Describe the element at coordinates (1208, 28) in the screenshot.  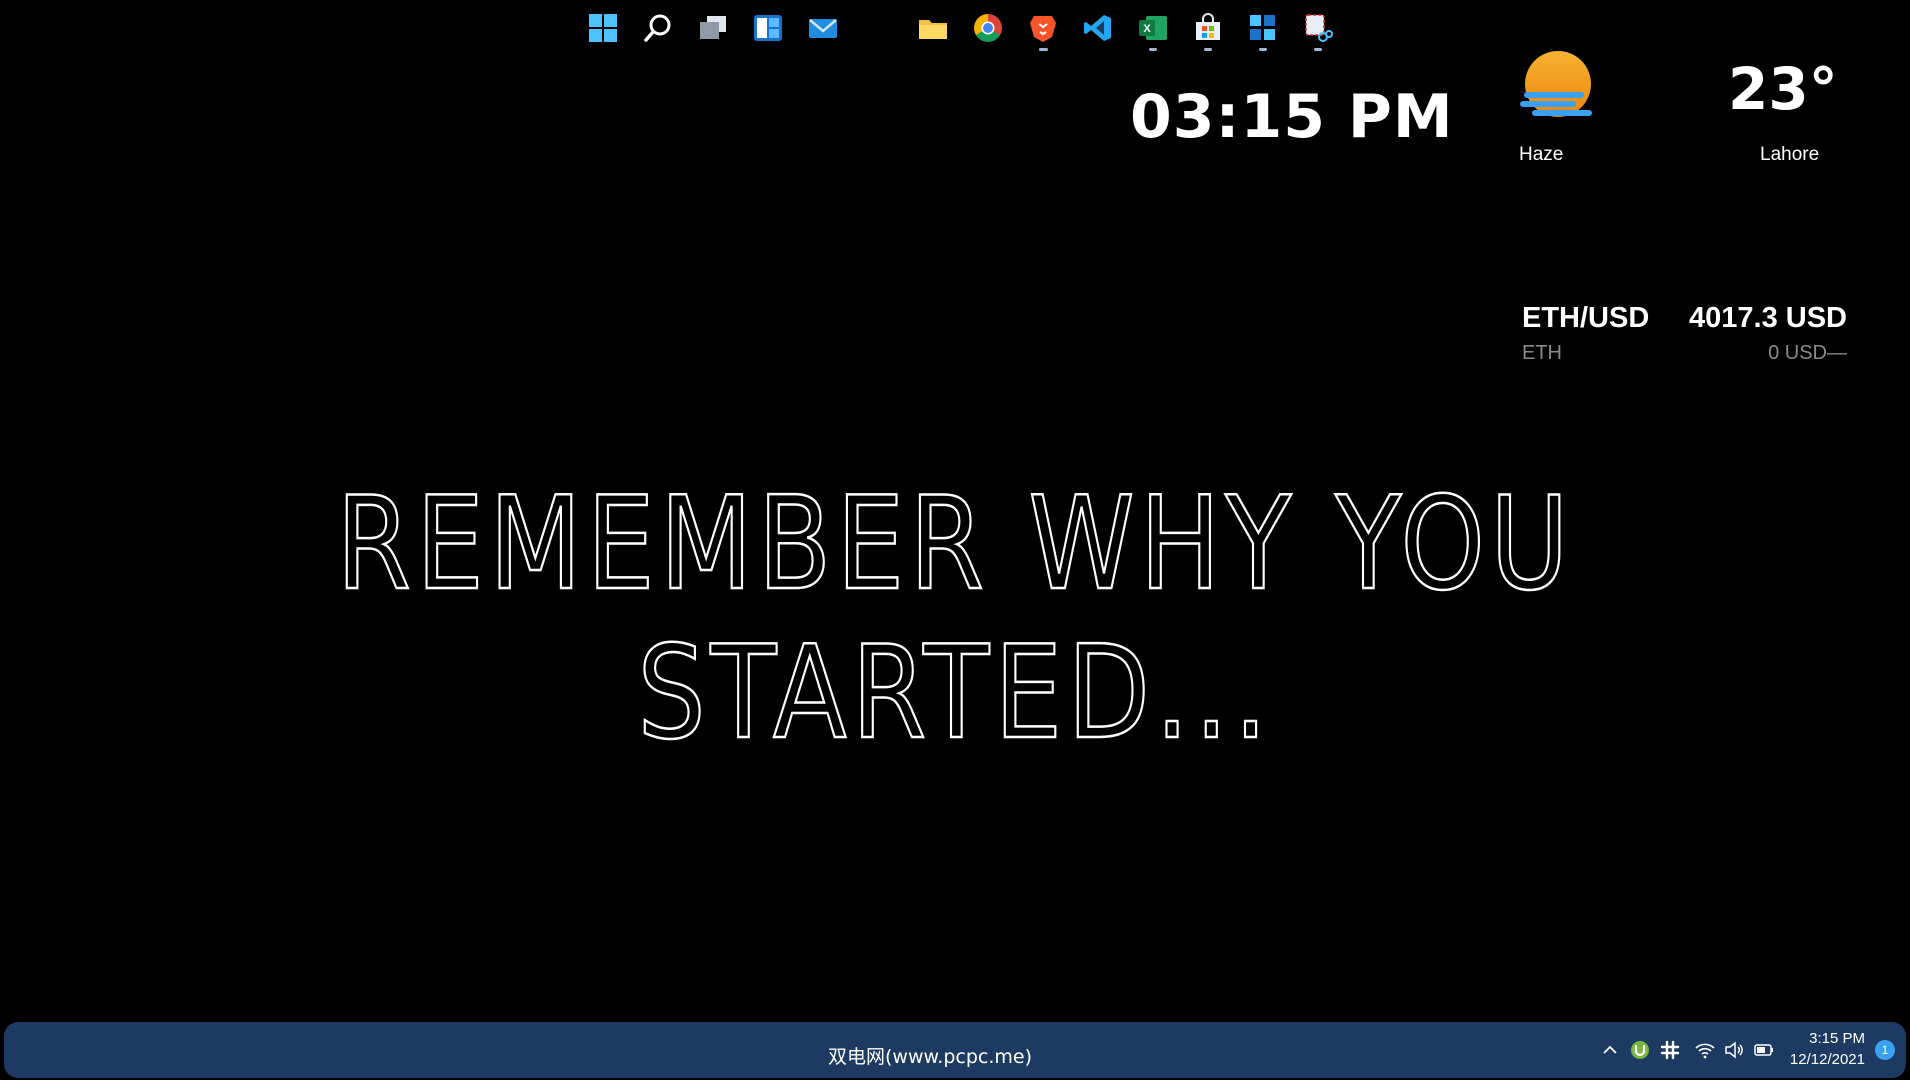
I see `microsoft-store-icon` at that location.